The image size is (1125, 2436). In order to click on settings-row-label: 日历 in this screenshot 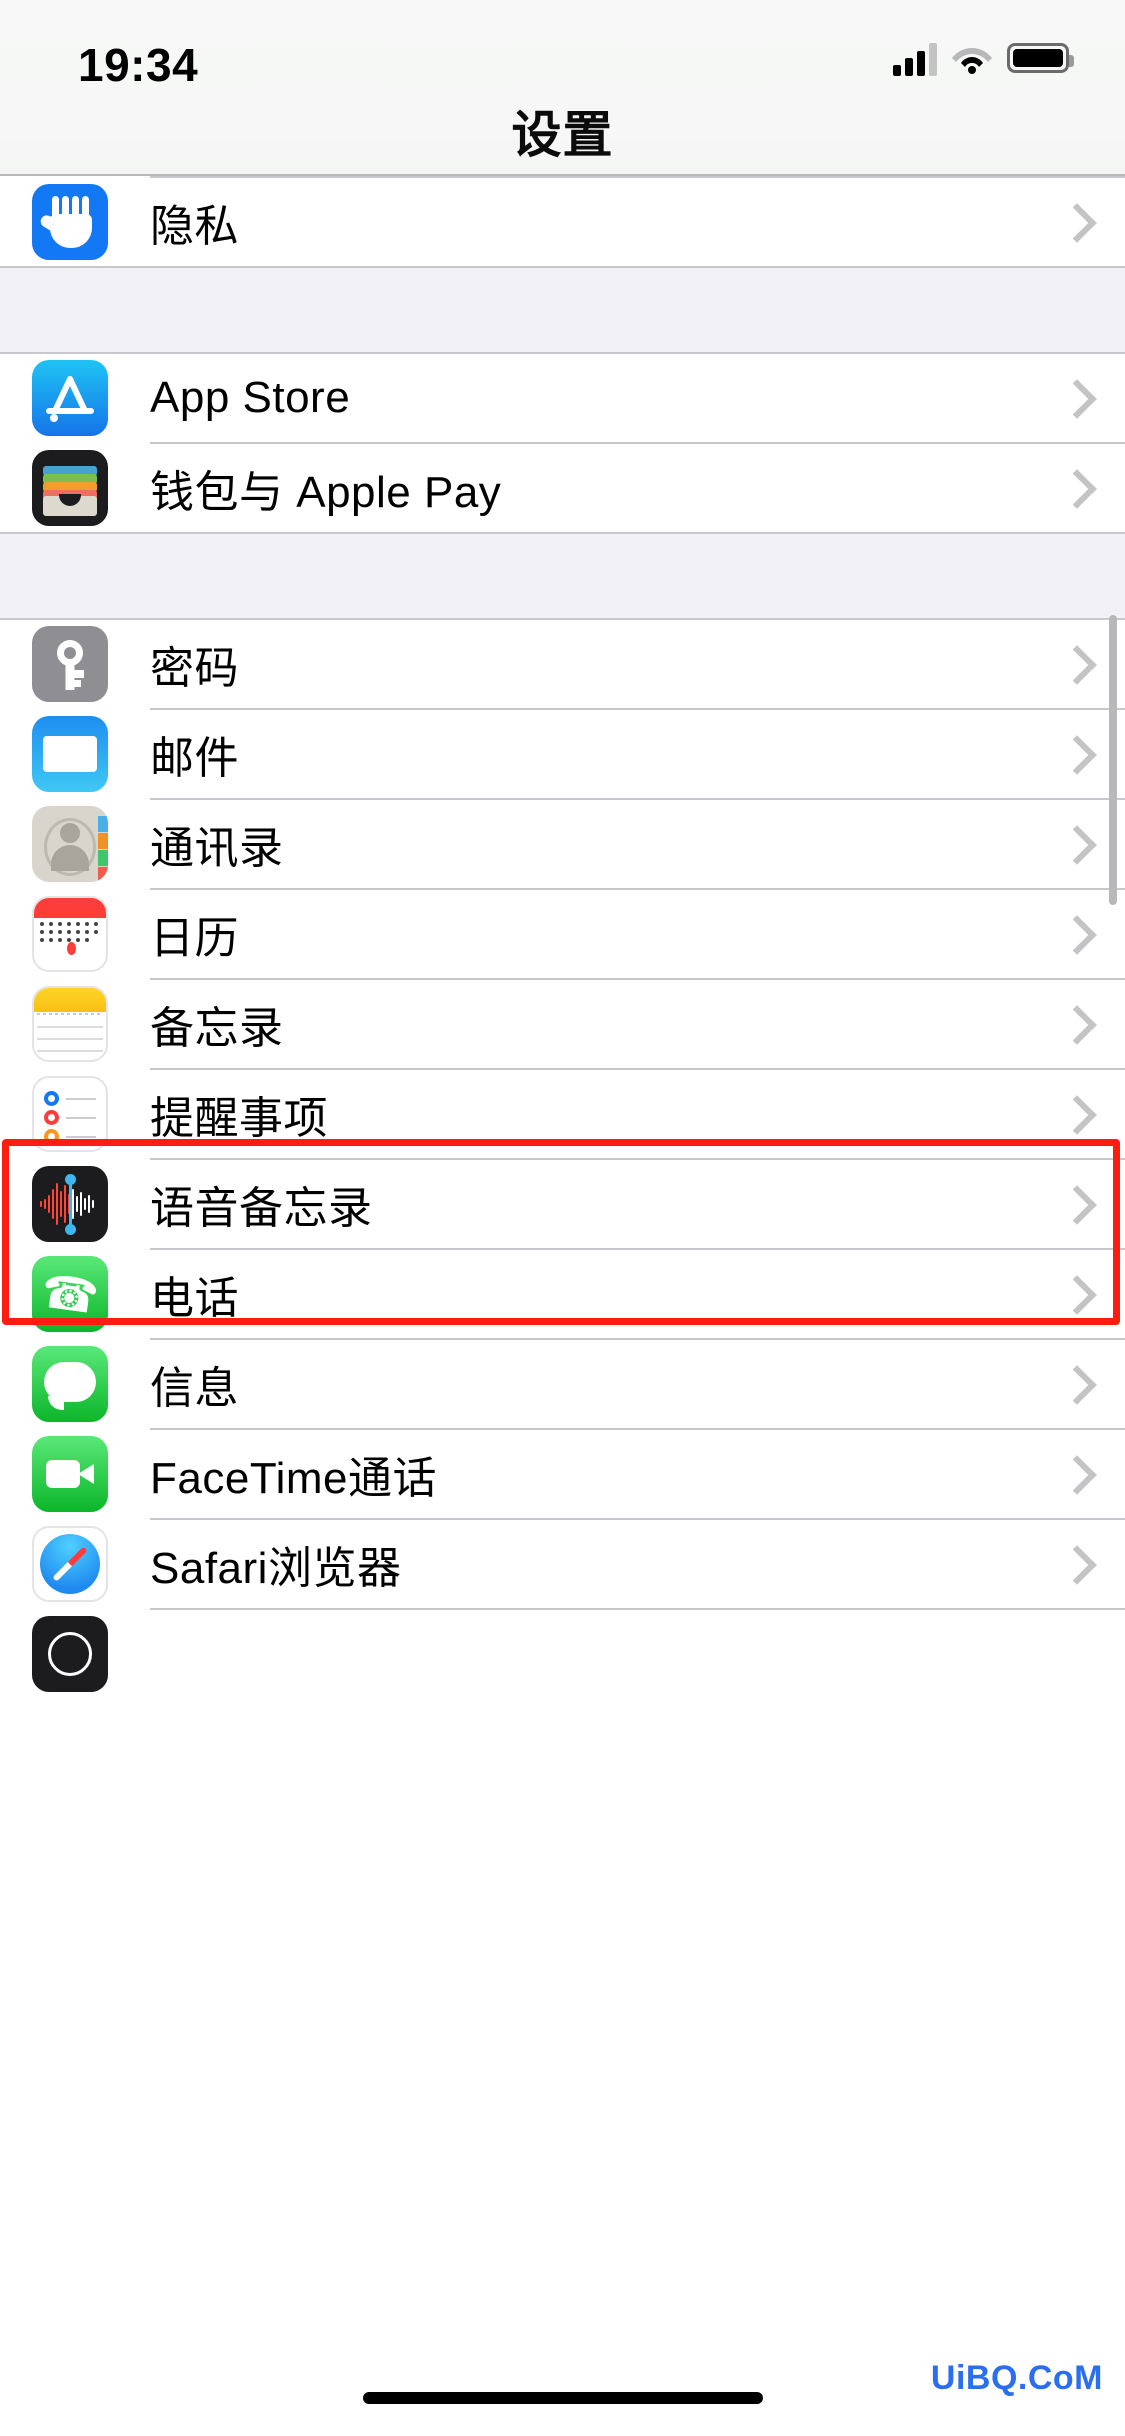, I will do `click(194, 938)`.